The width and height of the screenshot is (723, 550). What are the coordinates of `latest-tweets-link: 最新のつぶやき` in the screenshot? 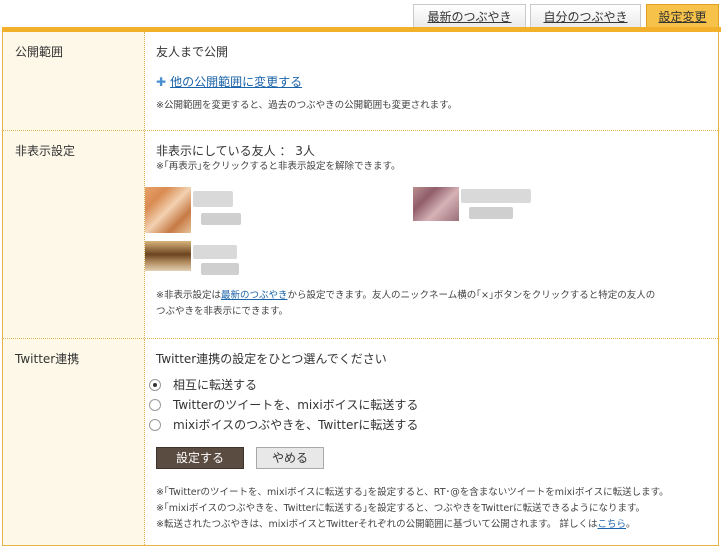 It's located at (254, 295).